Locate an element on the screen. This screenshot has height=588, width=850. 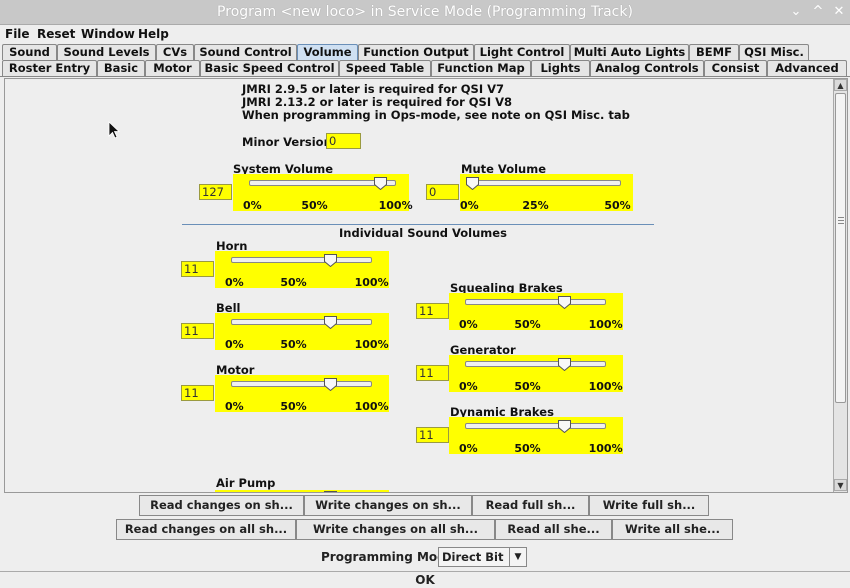
dynamic-brakes-slider-thumb is located at coordinates (565, 426).